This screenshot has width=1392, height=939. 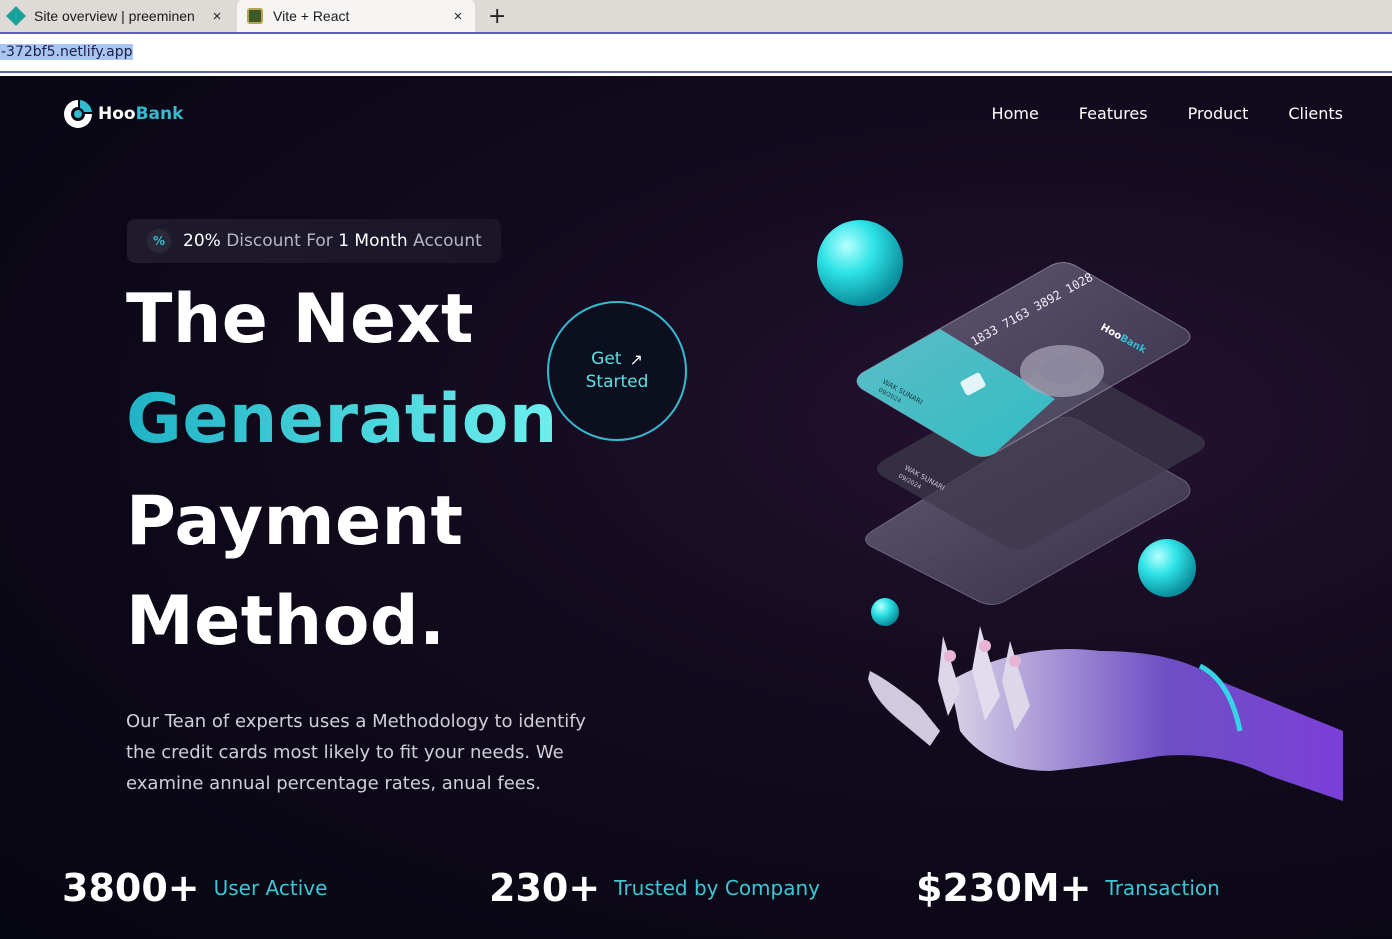 I want to click on tab-title: Vite + React, so click(x=311, y=16).